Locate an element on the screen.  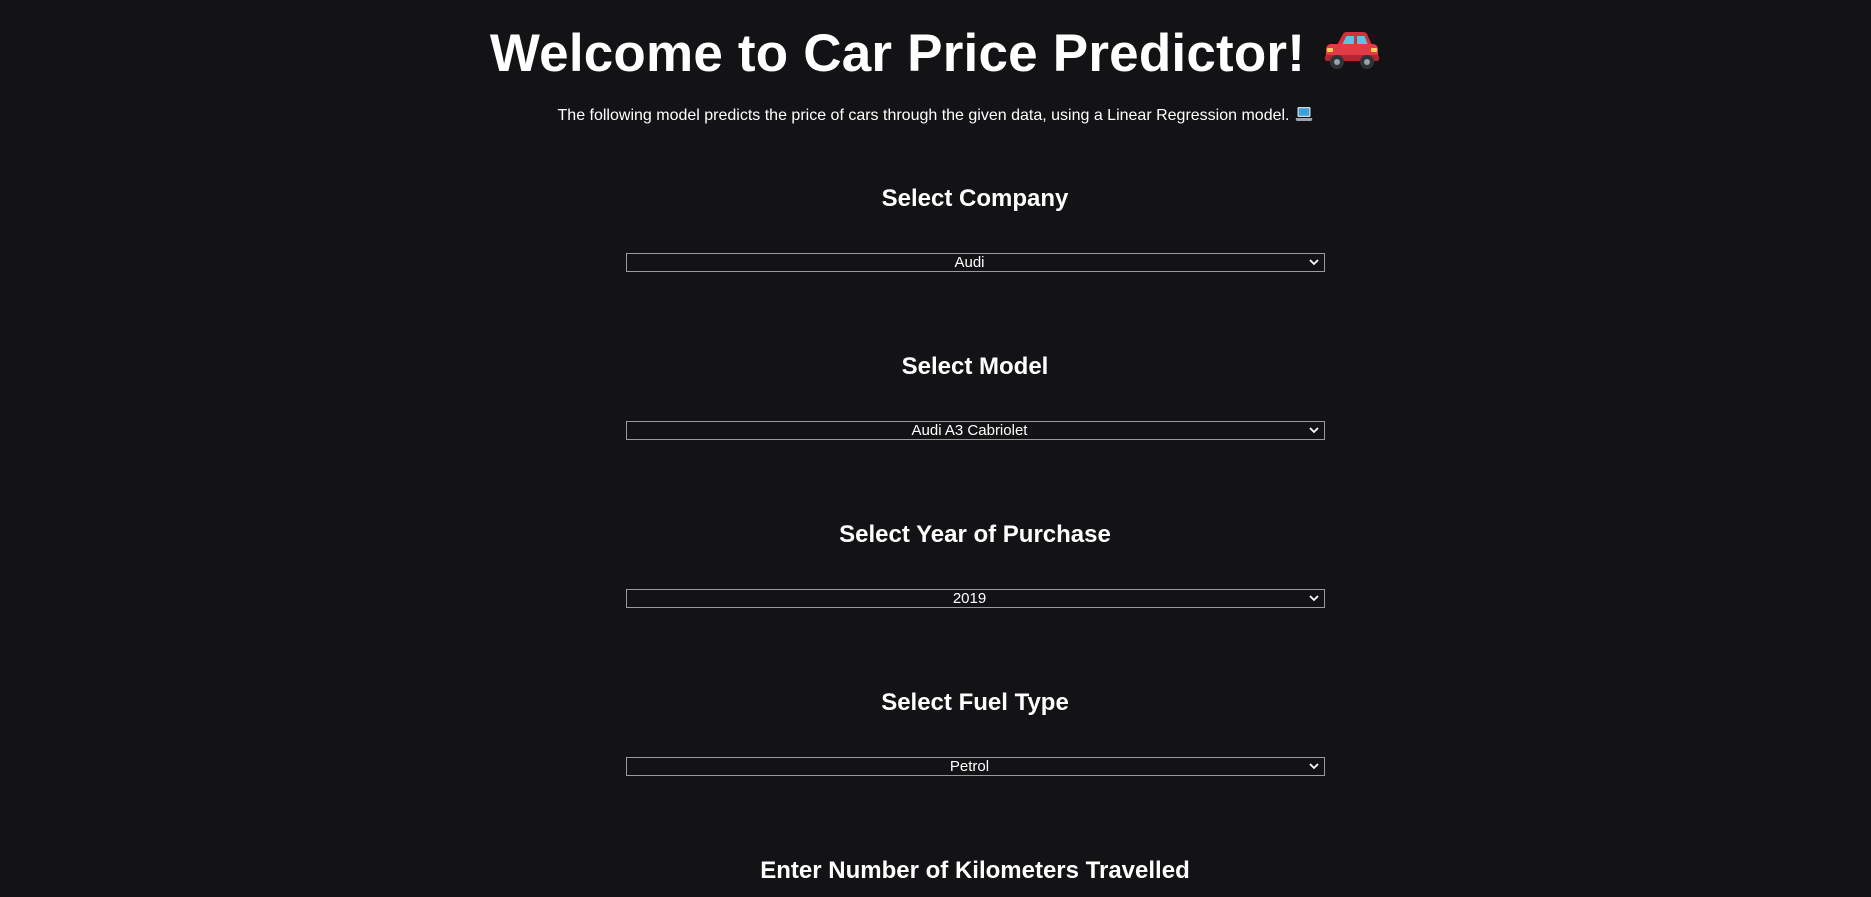
model-label: Select Model is located at coordinates (975, 366).